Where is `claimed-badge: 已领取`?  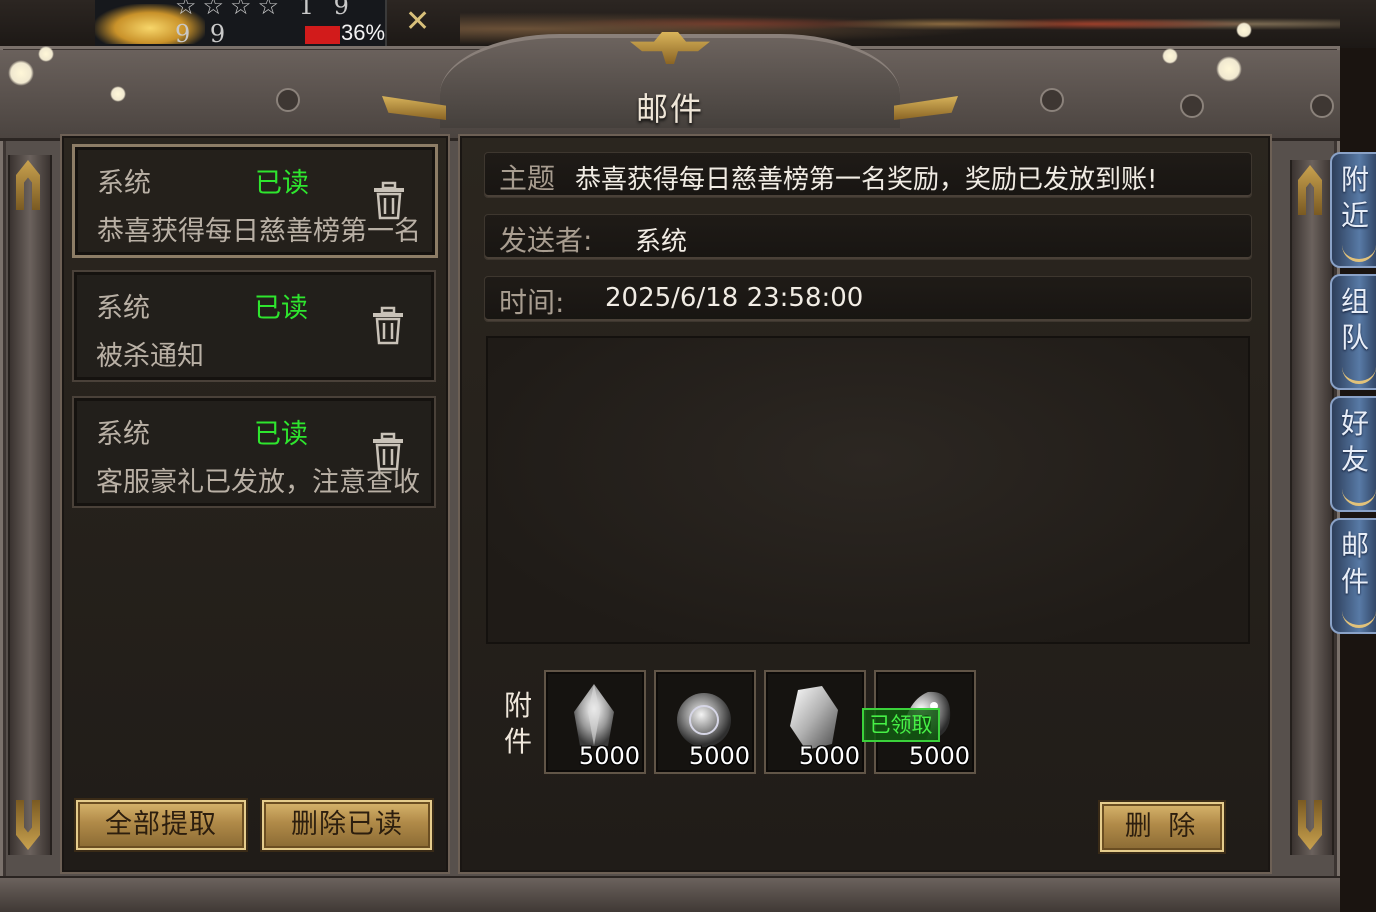
claimed-badge: 已领取 is located at coordinates (901, 725).